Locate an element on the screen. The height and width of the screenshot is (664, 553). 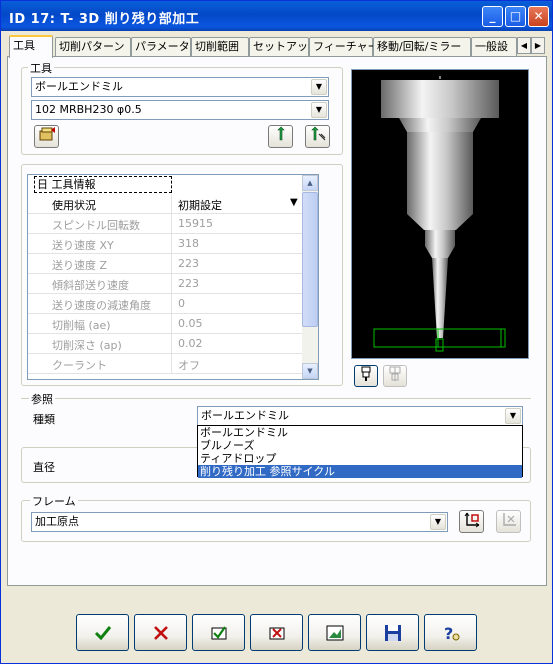
tool-name-value: 102 MRBH230 φ0.5 is located at coordinates (88, 109).